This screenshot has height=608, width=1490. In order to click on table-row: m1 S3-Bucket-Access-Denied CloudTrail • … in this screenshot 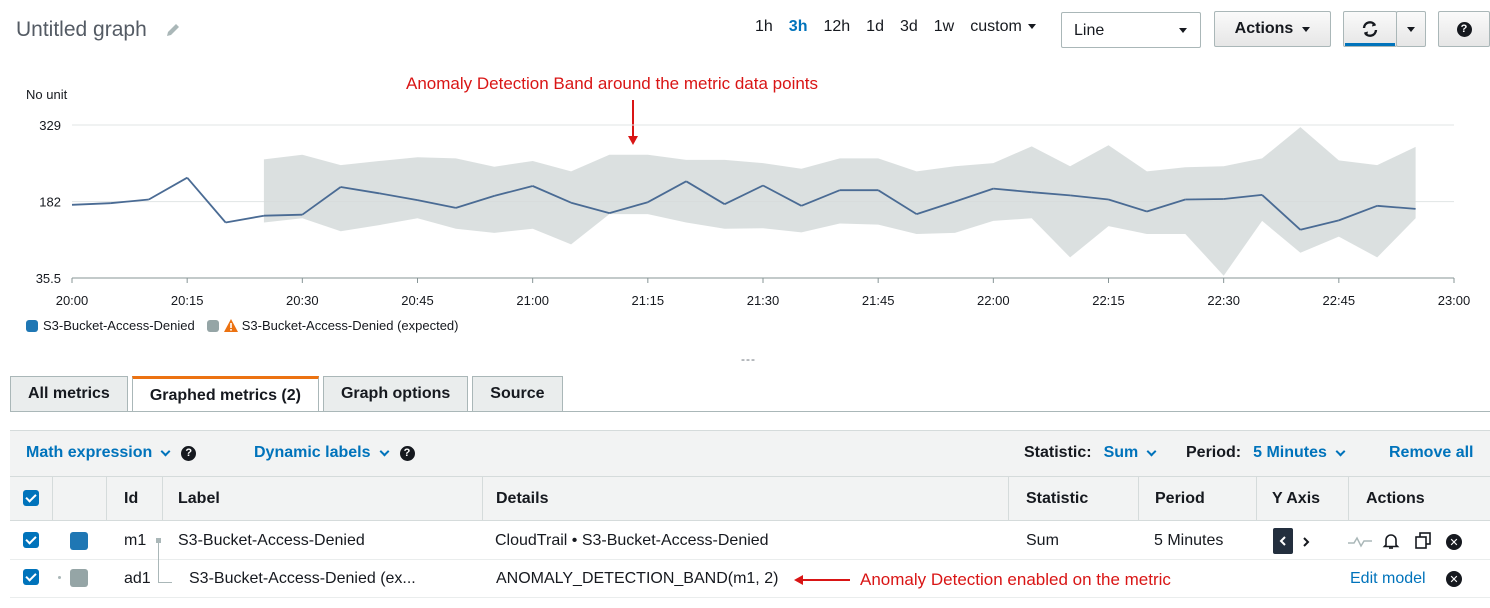, I will do `click(750, 541)`.